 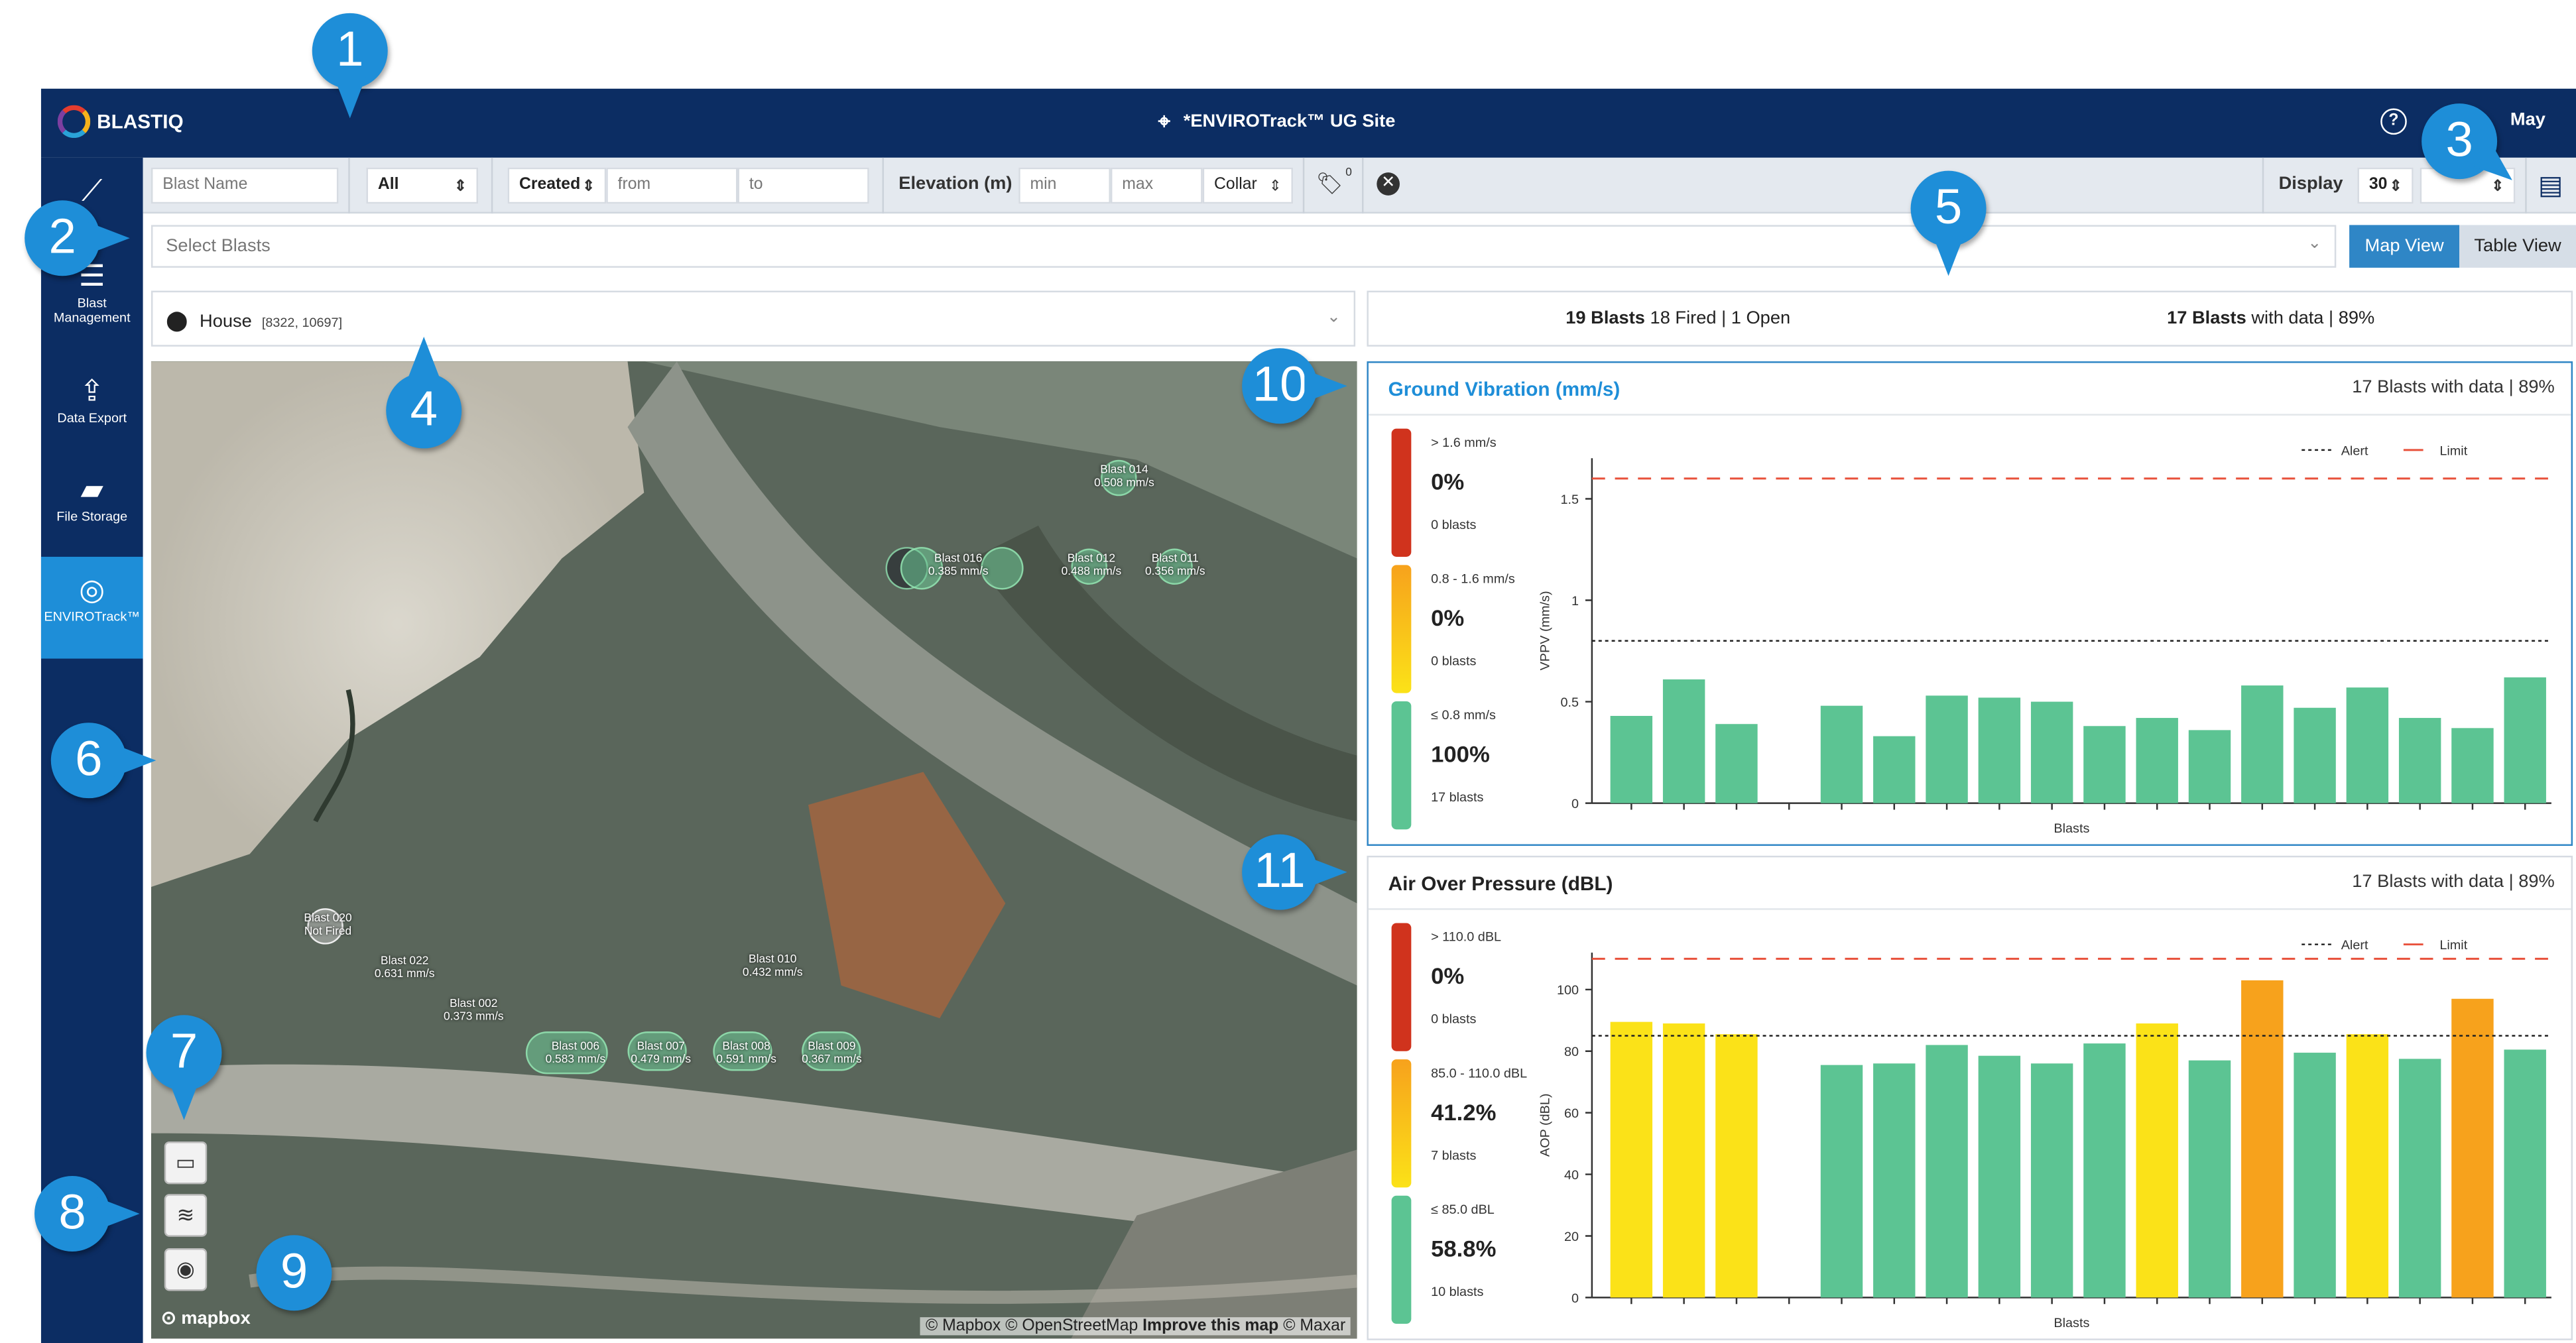 I want to click on callout-8: 8, so click(x=87, y=1214).